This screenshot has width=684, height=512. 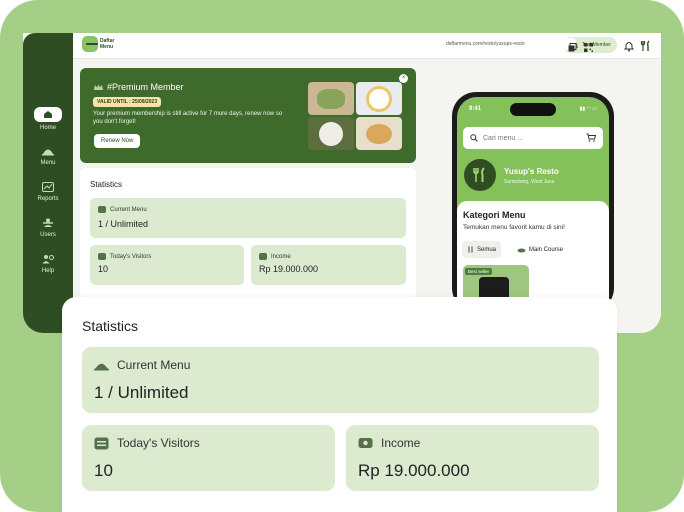 I want to click on signal-icon: ▮▮ ◠ ▭, so click(x=588, y=109).